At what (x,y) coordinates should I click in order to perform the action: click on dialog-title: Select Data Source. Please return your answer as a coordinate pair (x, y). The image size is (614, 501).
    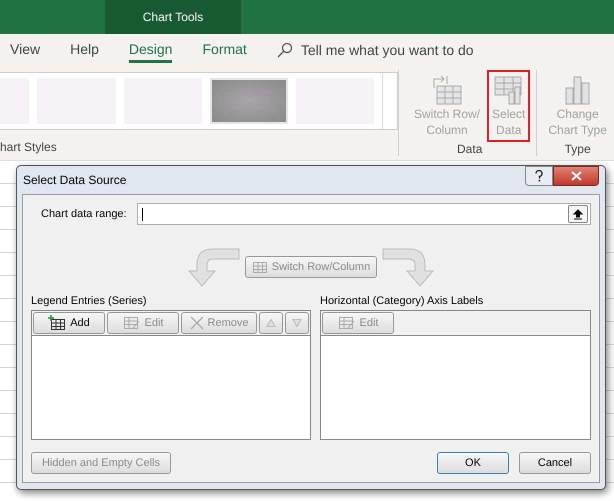
    Looking at the image, I should click on (74, 180).